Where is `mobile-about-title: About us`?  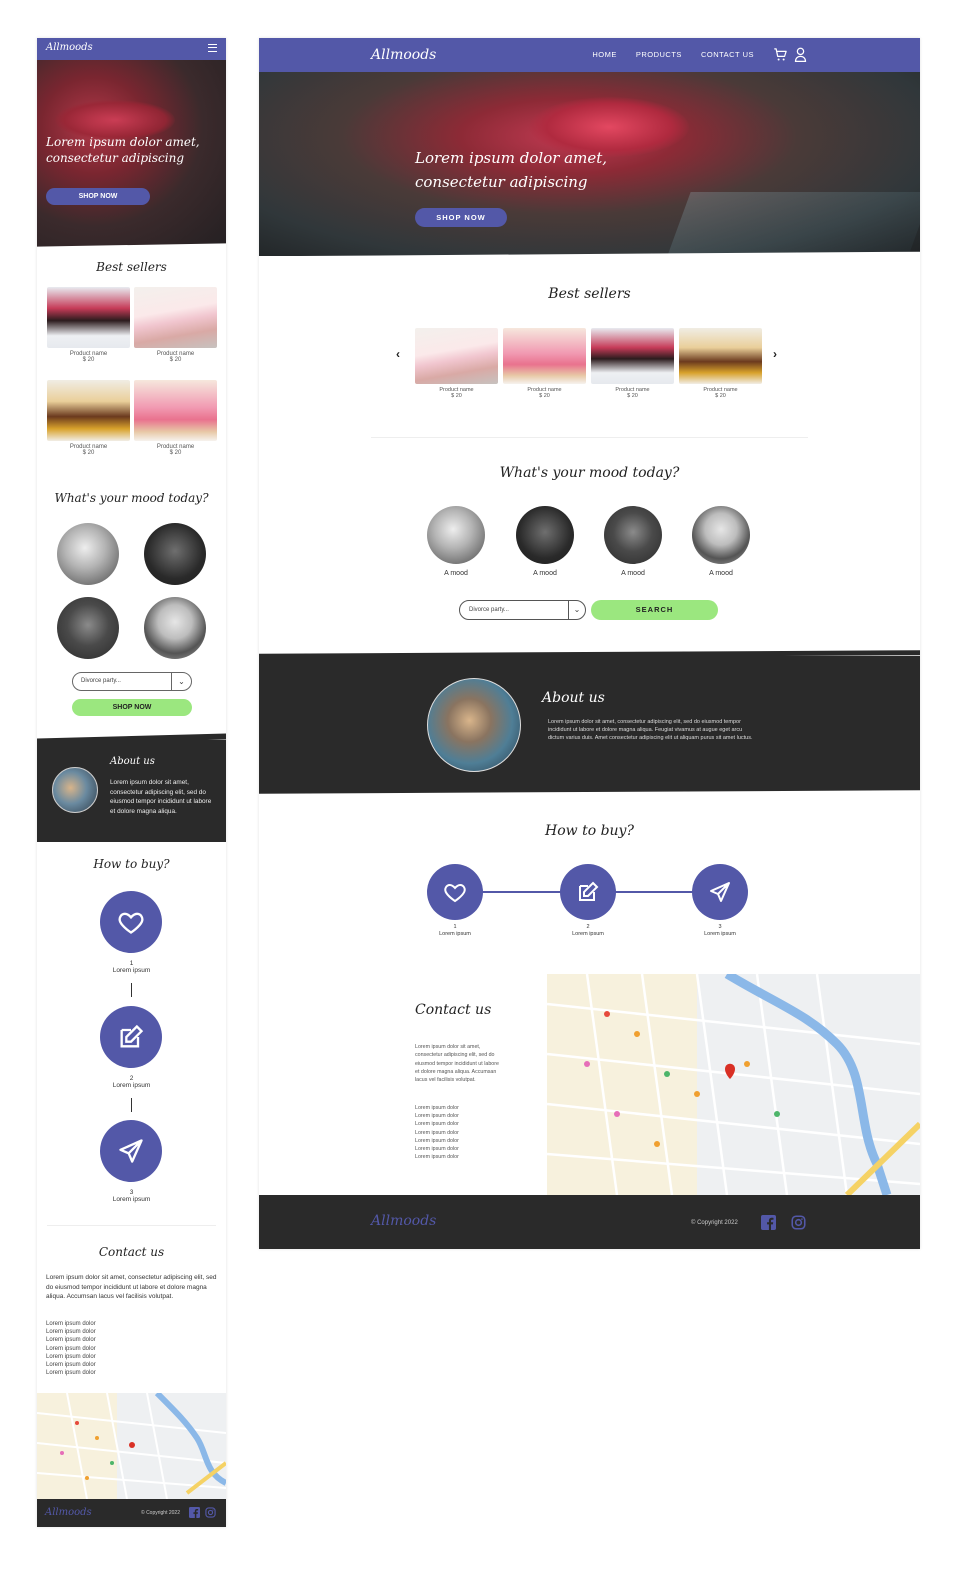
mobile-about-title: About us is located at coordinates (132, 761).